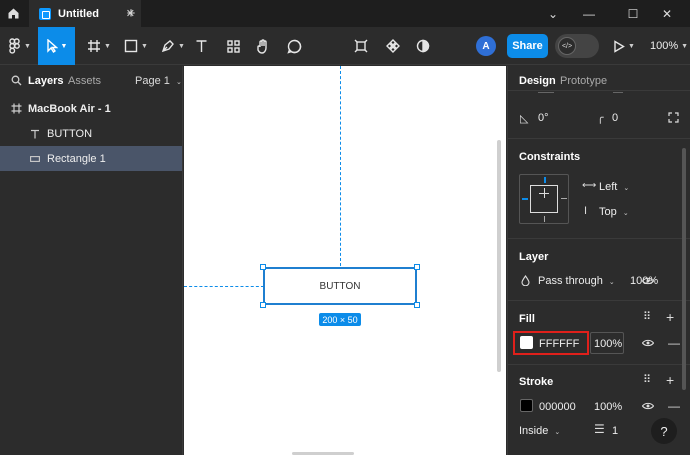  What do you see at coordinates (673, 117) in the screenshot?
I see `independent-corners-icon` at bounding box center [673, 117].